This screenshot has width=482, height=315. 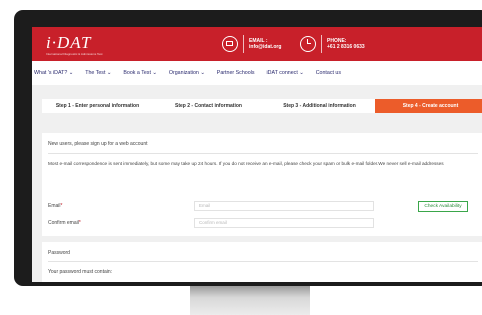 I want to click on monitor-stand, so click(x=250, y=300).